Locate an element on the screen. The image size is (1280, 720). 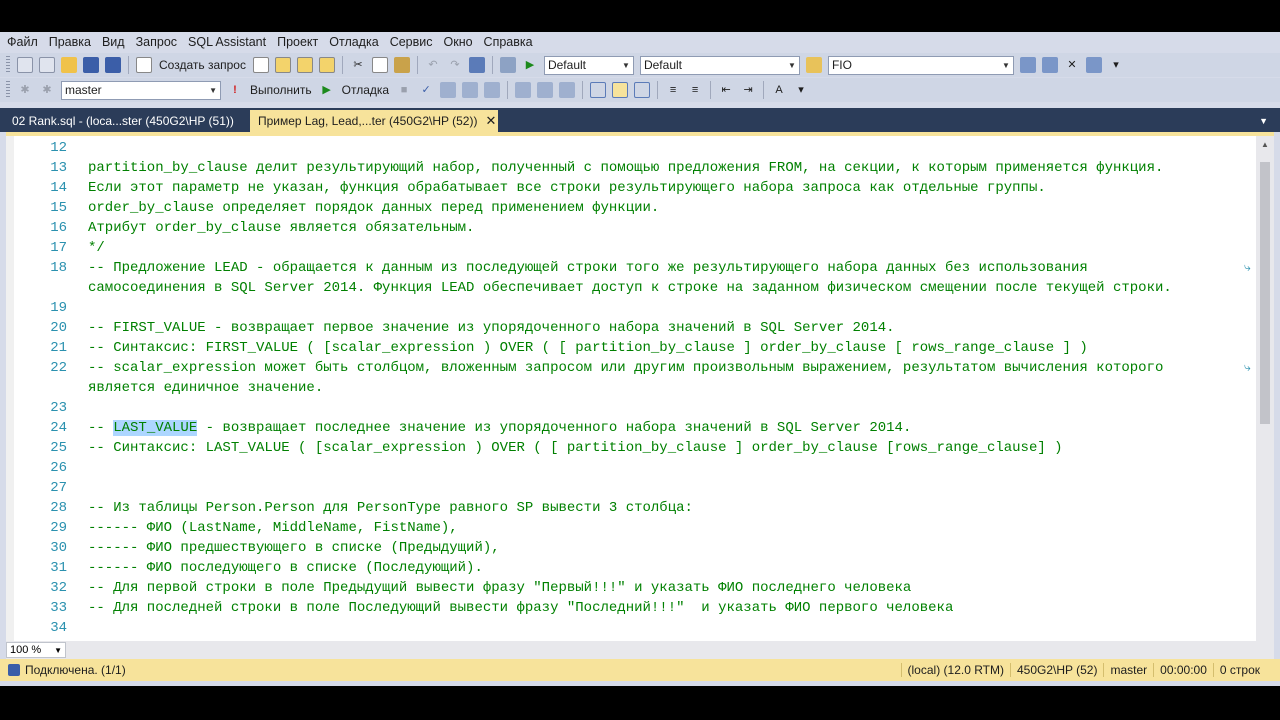
debug-button: Отладка is located at coordinates (365, 90).